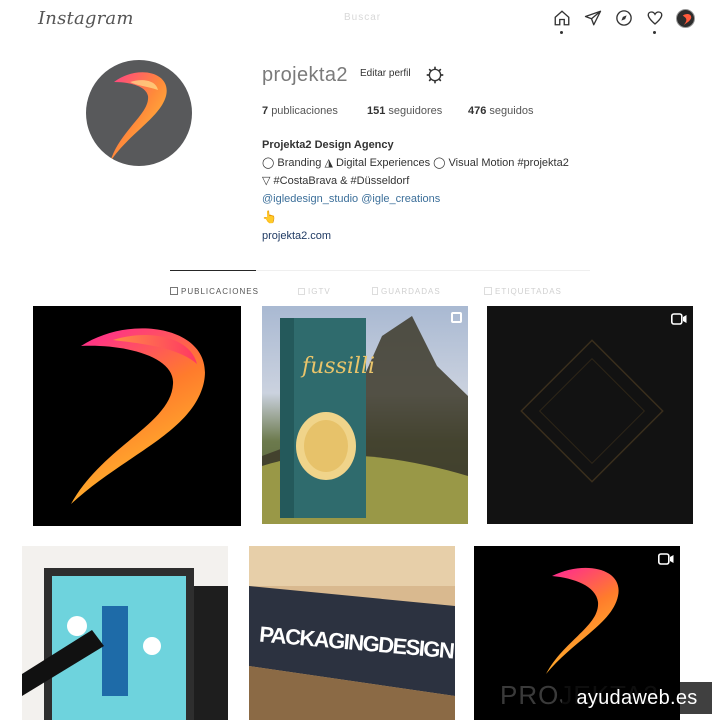 The height and width of the screenshot is (720, 720). Describe the element at coordinates (352, 633) in the screenshot. I see `post-tile-packaging: PACKAGINGDESIGN` at that location.